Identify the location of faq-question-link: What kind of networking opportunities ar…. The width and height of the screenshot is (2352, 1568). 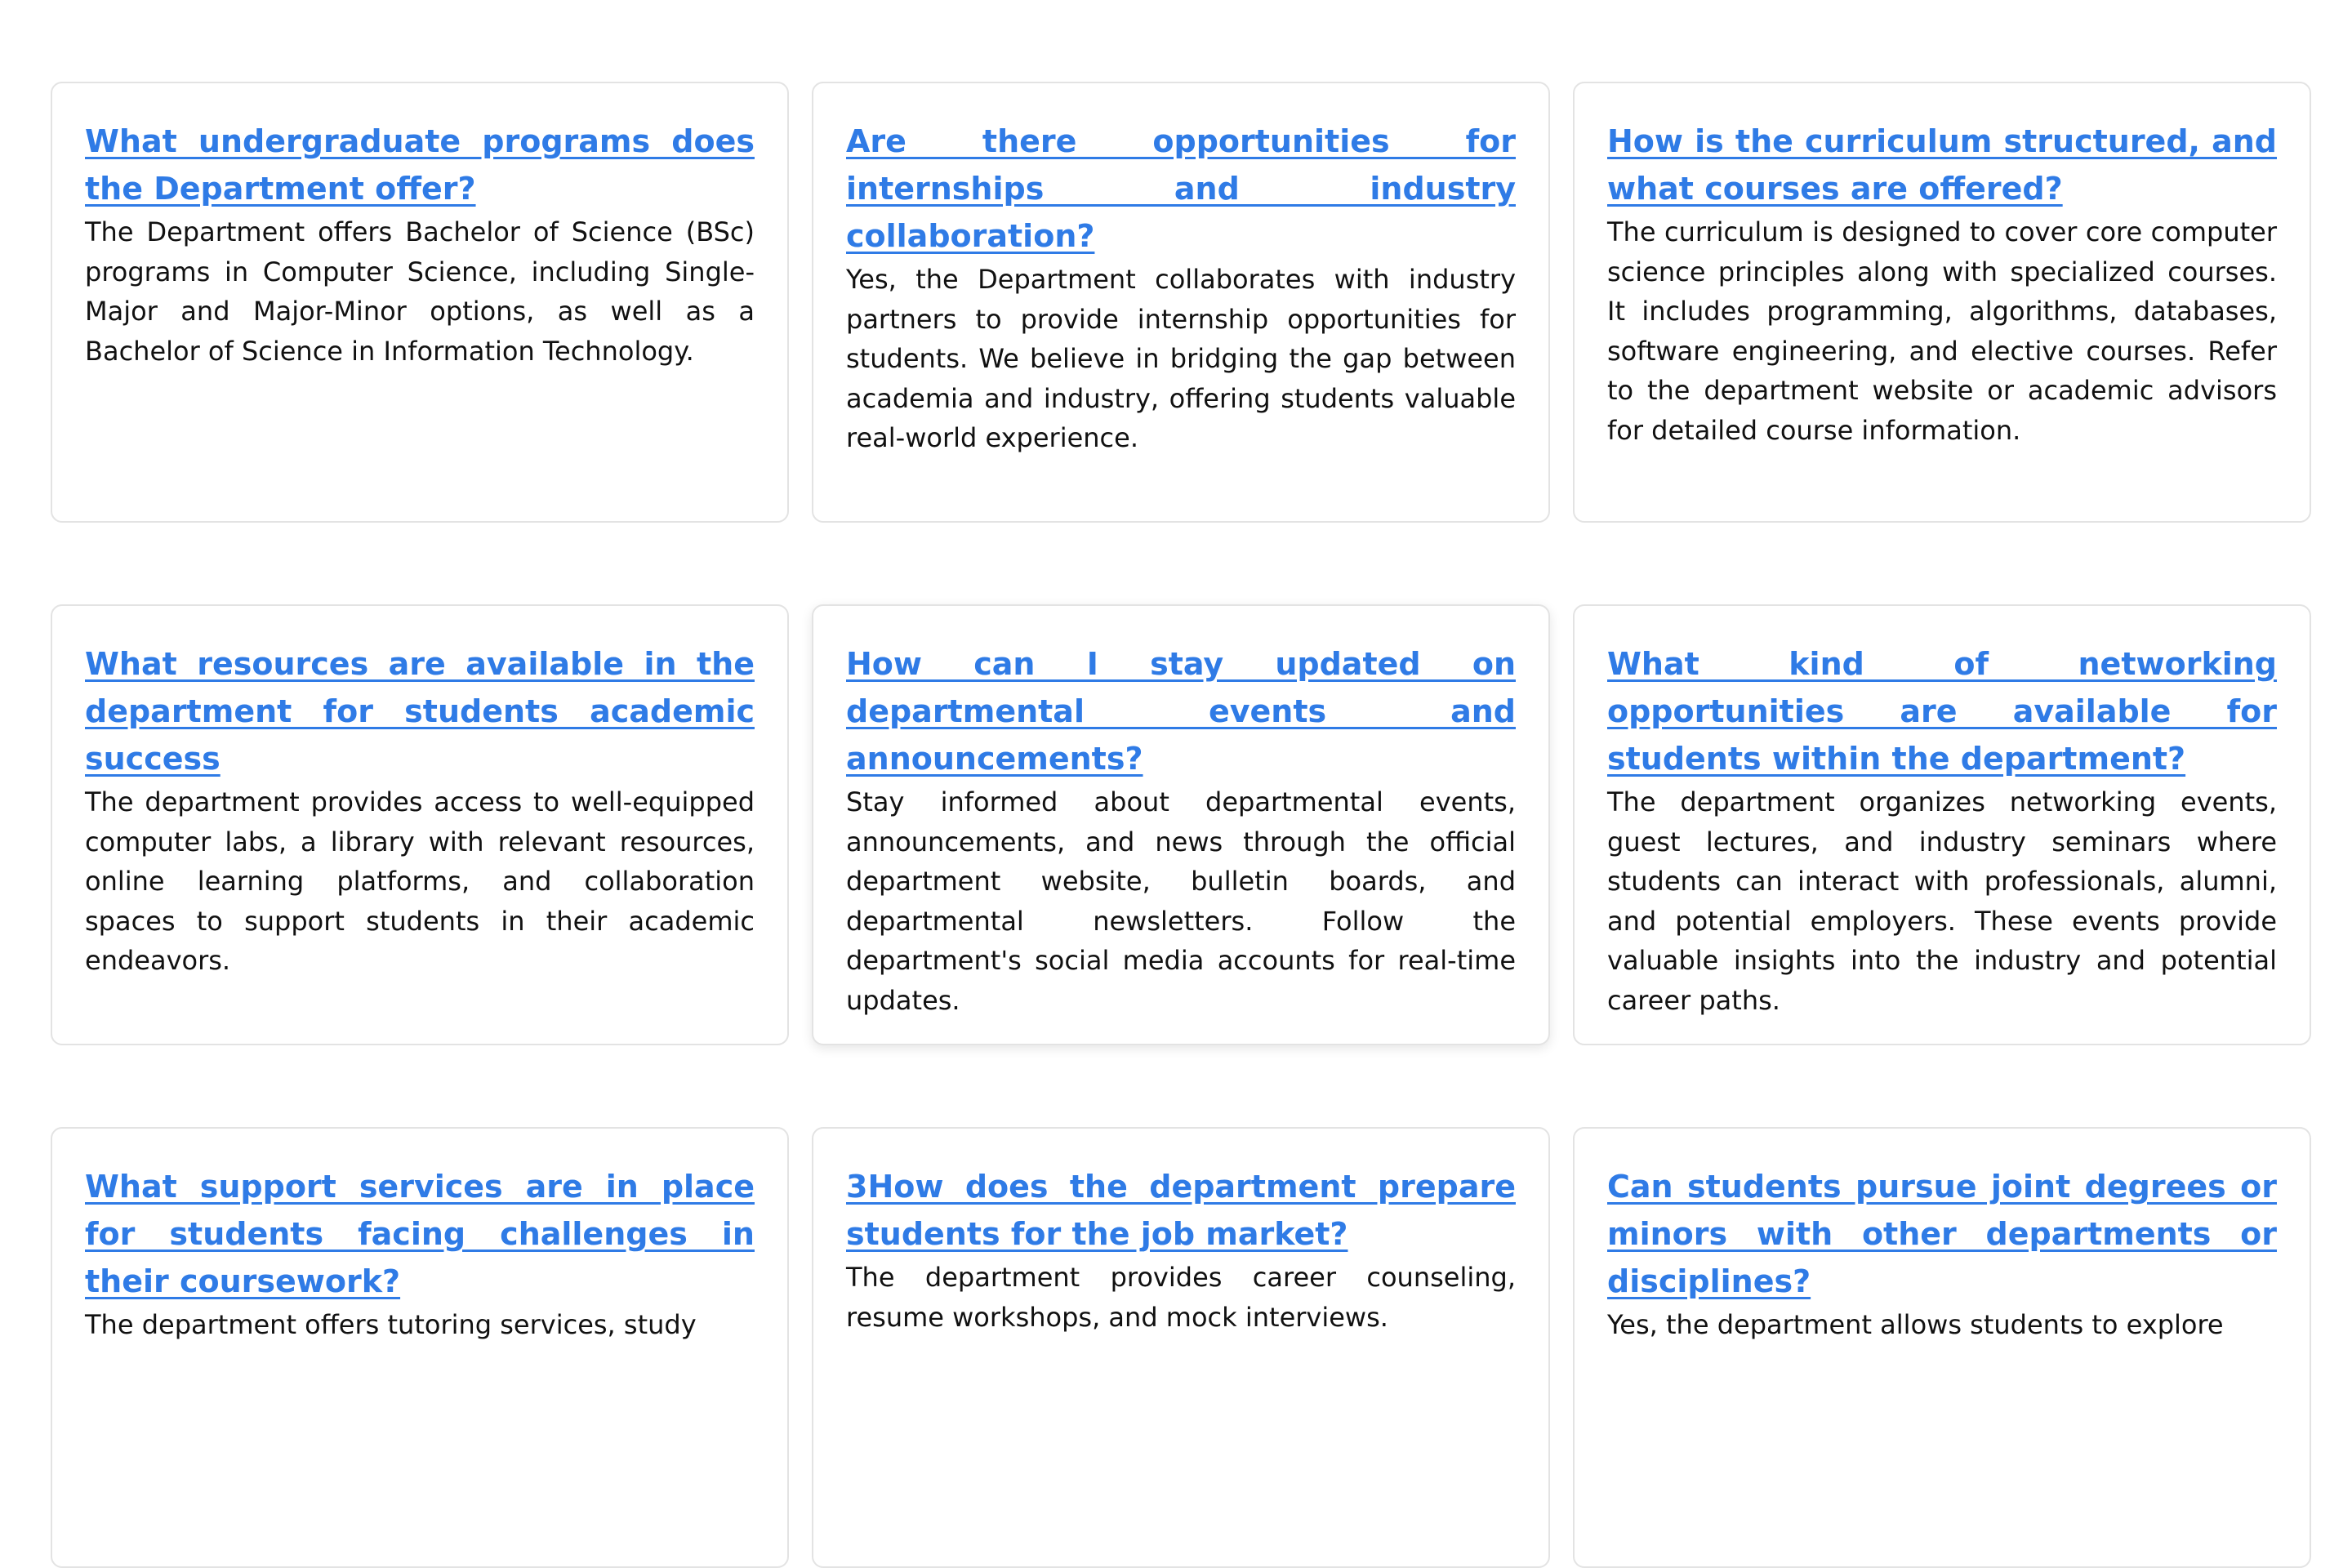
(1942, 711).